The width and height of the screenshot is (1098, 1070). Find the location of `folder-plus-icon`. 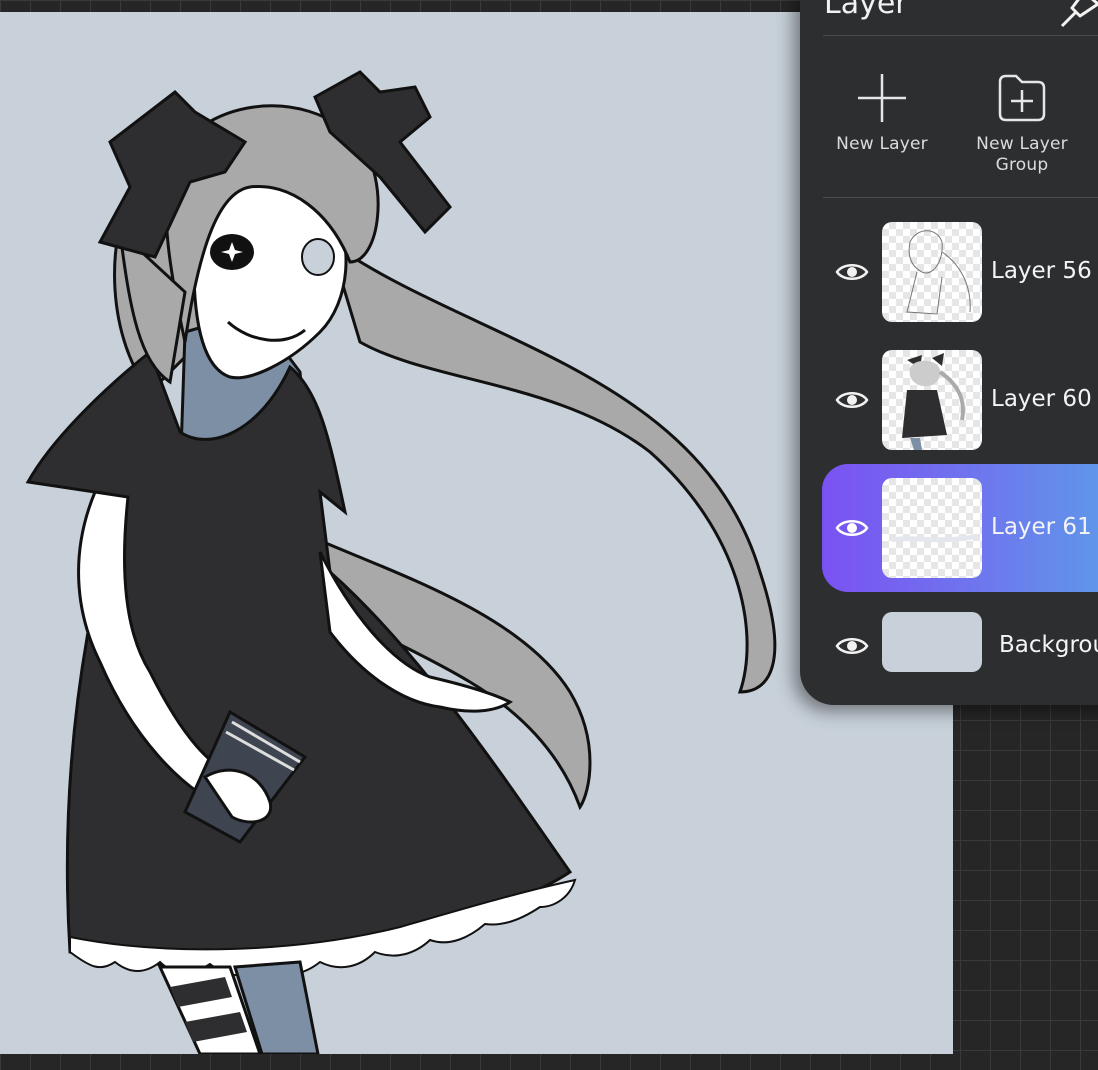

folder-plus-icon is located at coordinates (1022, 98).